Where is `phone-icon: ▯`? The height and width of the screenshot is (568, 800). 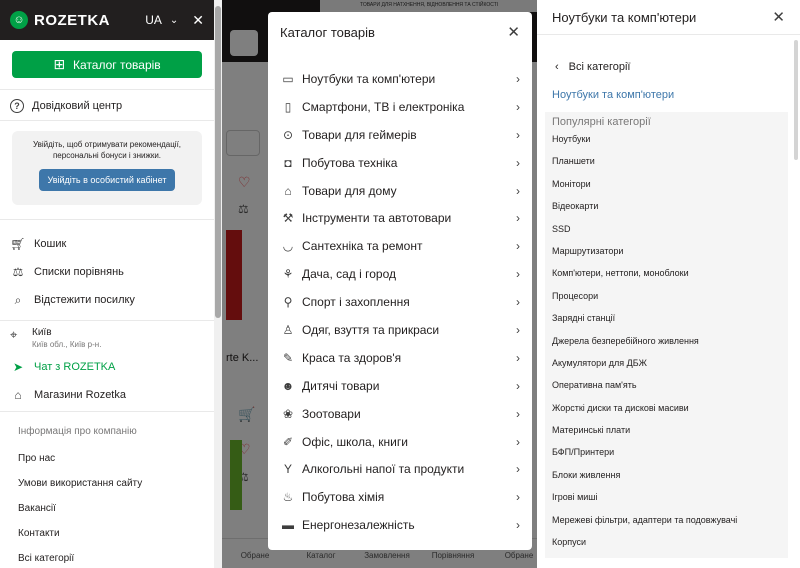 phone-icon: ▯ is located at coordinates (288, 106).